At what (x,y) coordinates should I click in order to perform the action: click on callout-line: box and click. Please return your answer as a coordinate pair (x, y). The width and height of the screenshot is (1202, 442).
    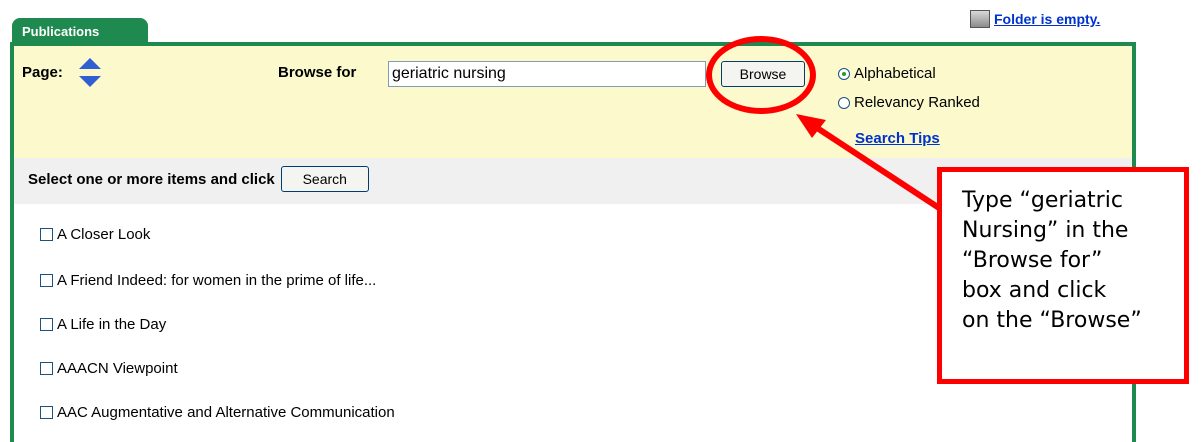
    Looking at the image, I should click on (1034, 290).